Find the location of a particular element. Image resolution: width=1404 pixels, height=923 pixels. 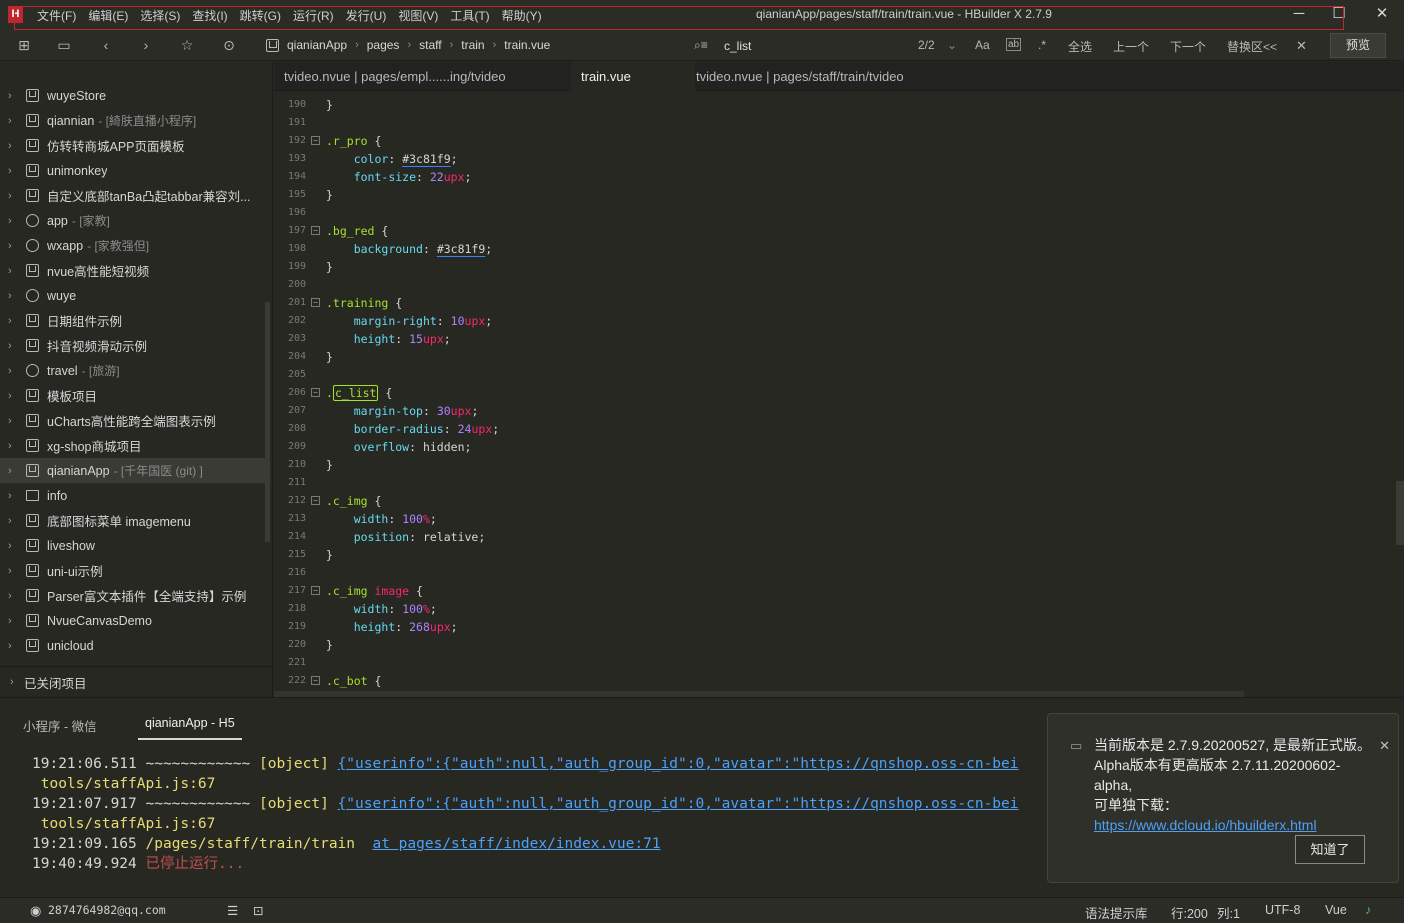

code-line: 195} is located at coordinates (834, 195).